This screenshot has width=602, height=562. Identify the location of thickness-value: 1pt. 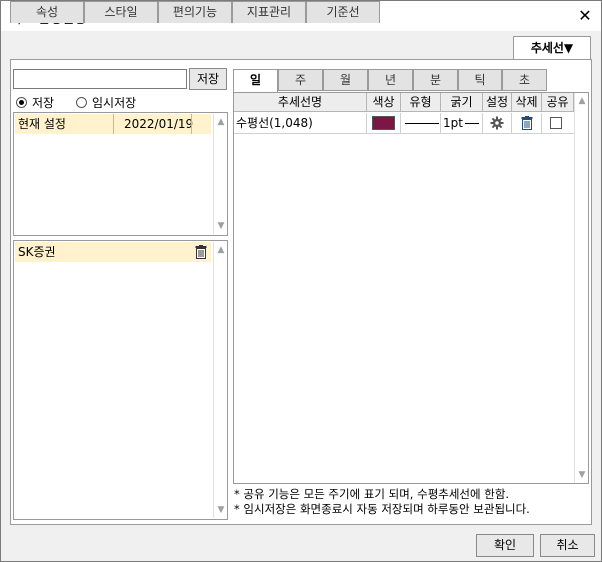
(453, 123).